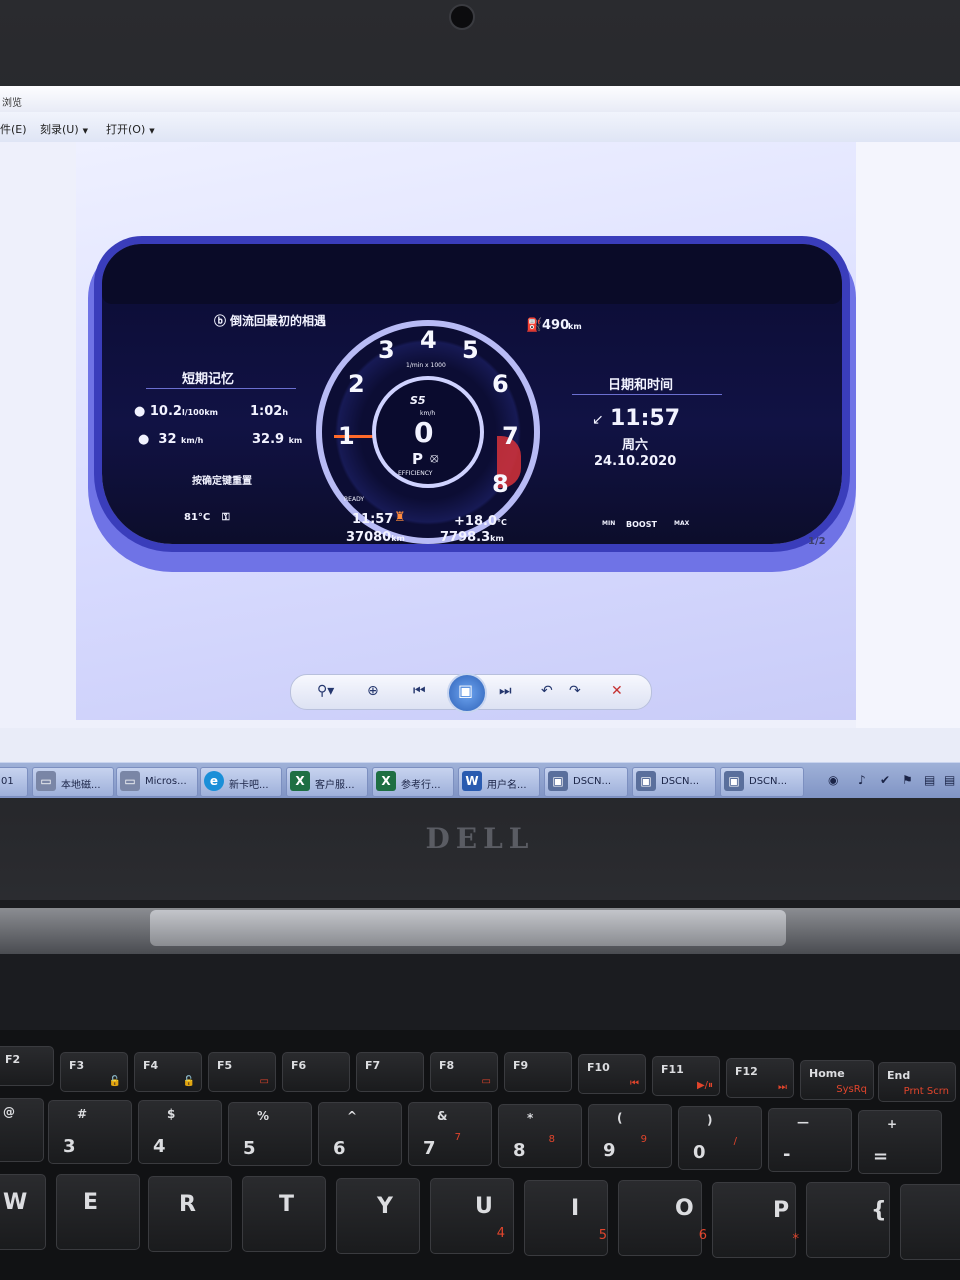 The image size is (960, 1280). Describe the element at coordinates (547, 691) in the screenshot. I see `rotate-ccw-button: ↶` at that location.